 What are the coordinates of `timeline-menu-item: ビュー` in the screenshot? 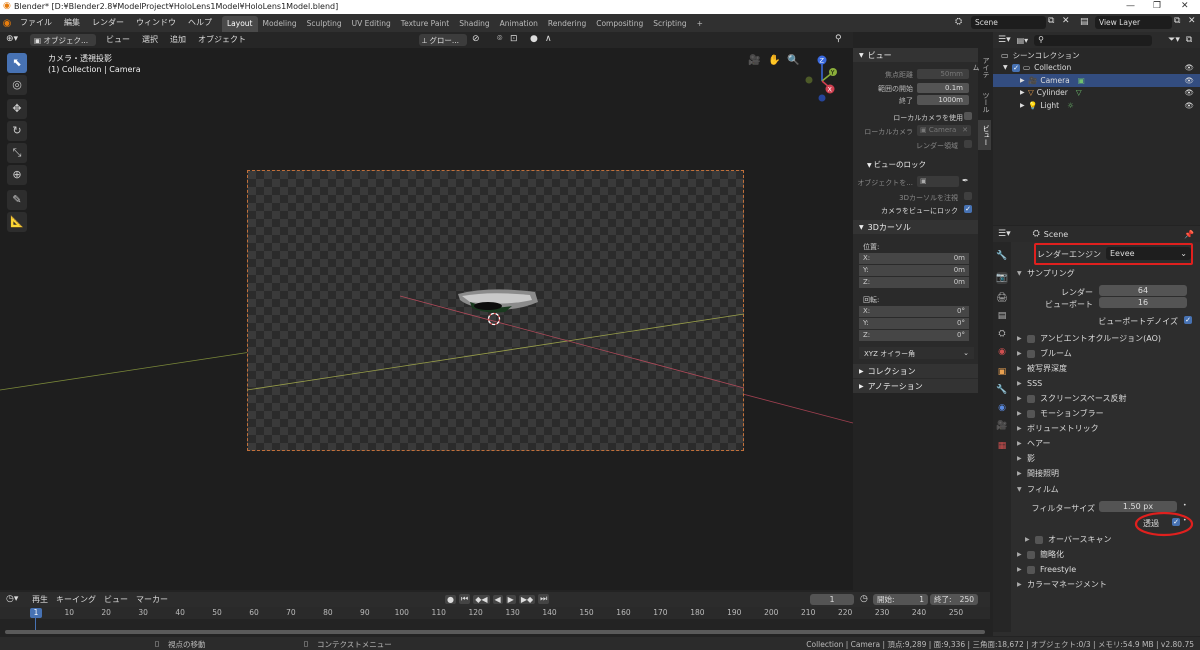 It's located at (116, 599).